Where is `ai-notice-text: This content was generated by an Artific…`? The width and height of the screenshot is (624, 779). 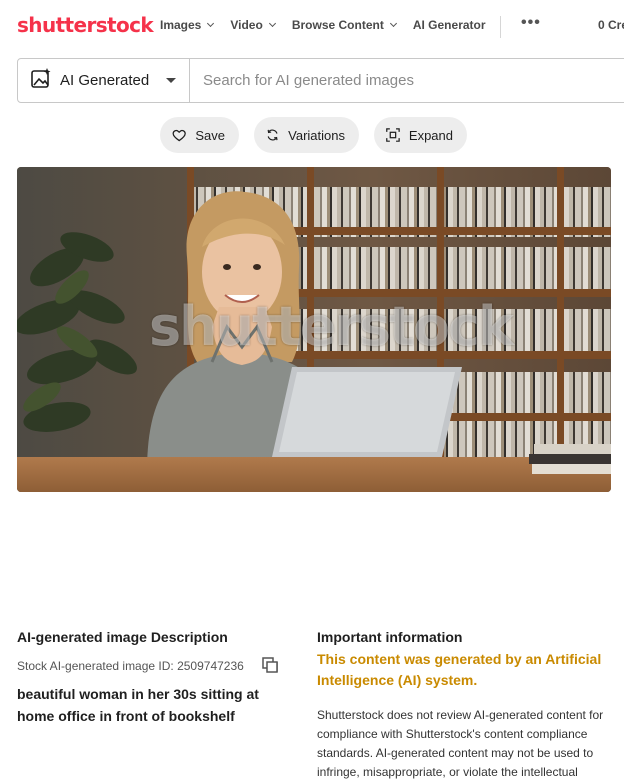
ai-notice-text: This content was generated by an Artific… is located at coordinates (459, 669).